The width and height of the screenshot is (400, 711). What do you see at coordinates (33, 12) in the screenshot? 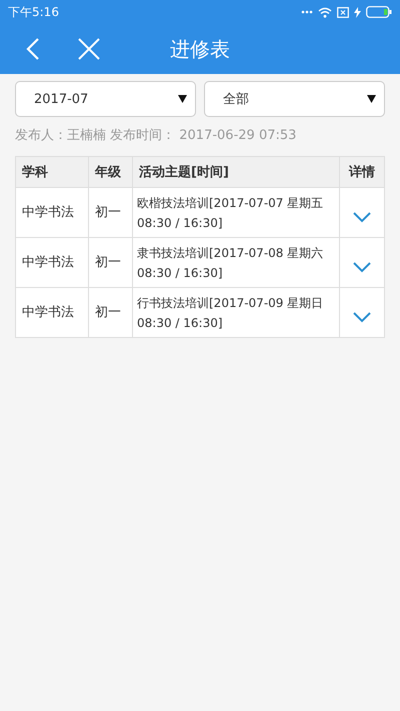
I see `status-time: 下午5:16` at bounding box center [33, 12].